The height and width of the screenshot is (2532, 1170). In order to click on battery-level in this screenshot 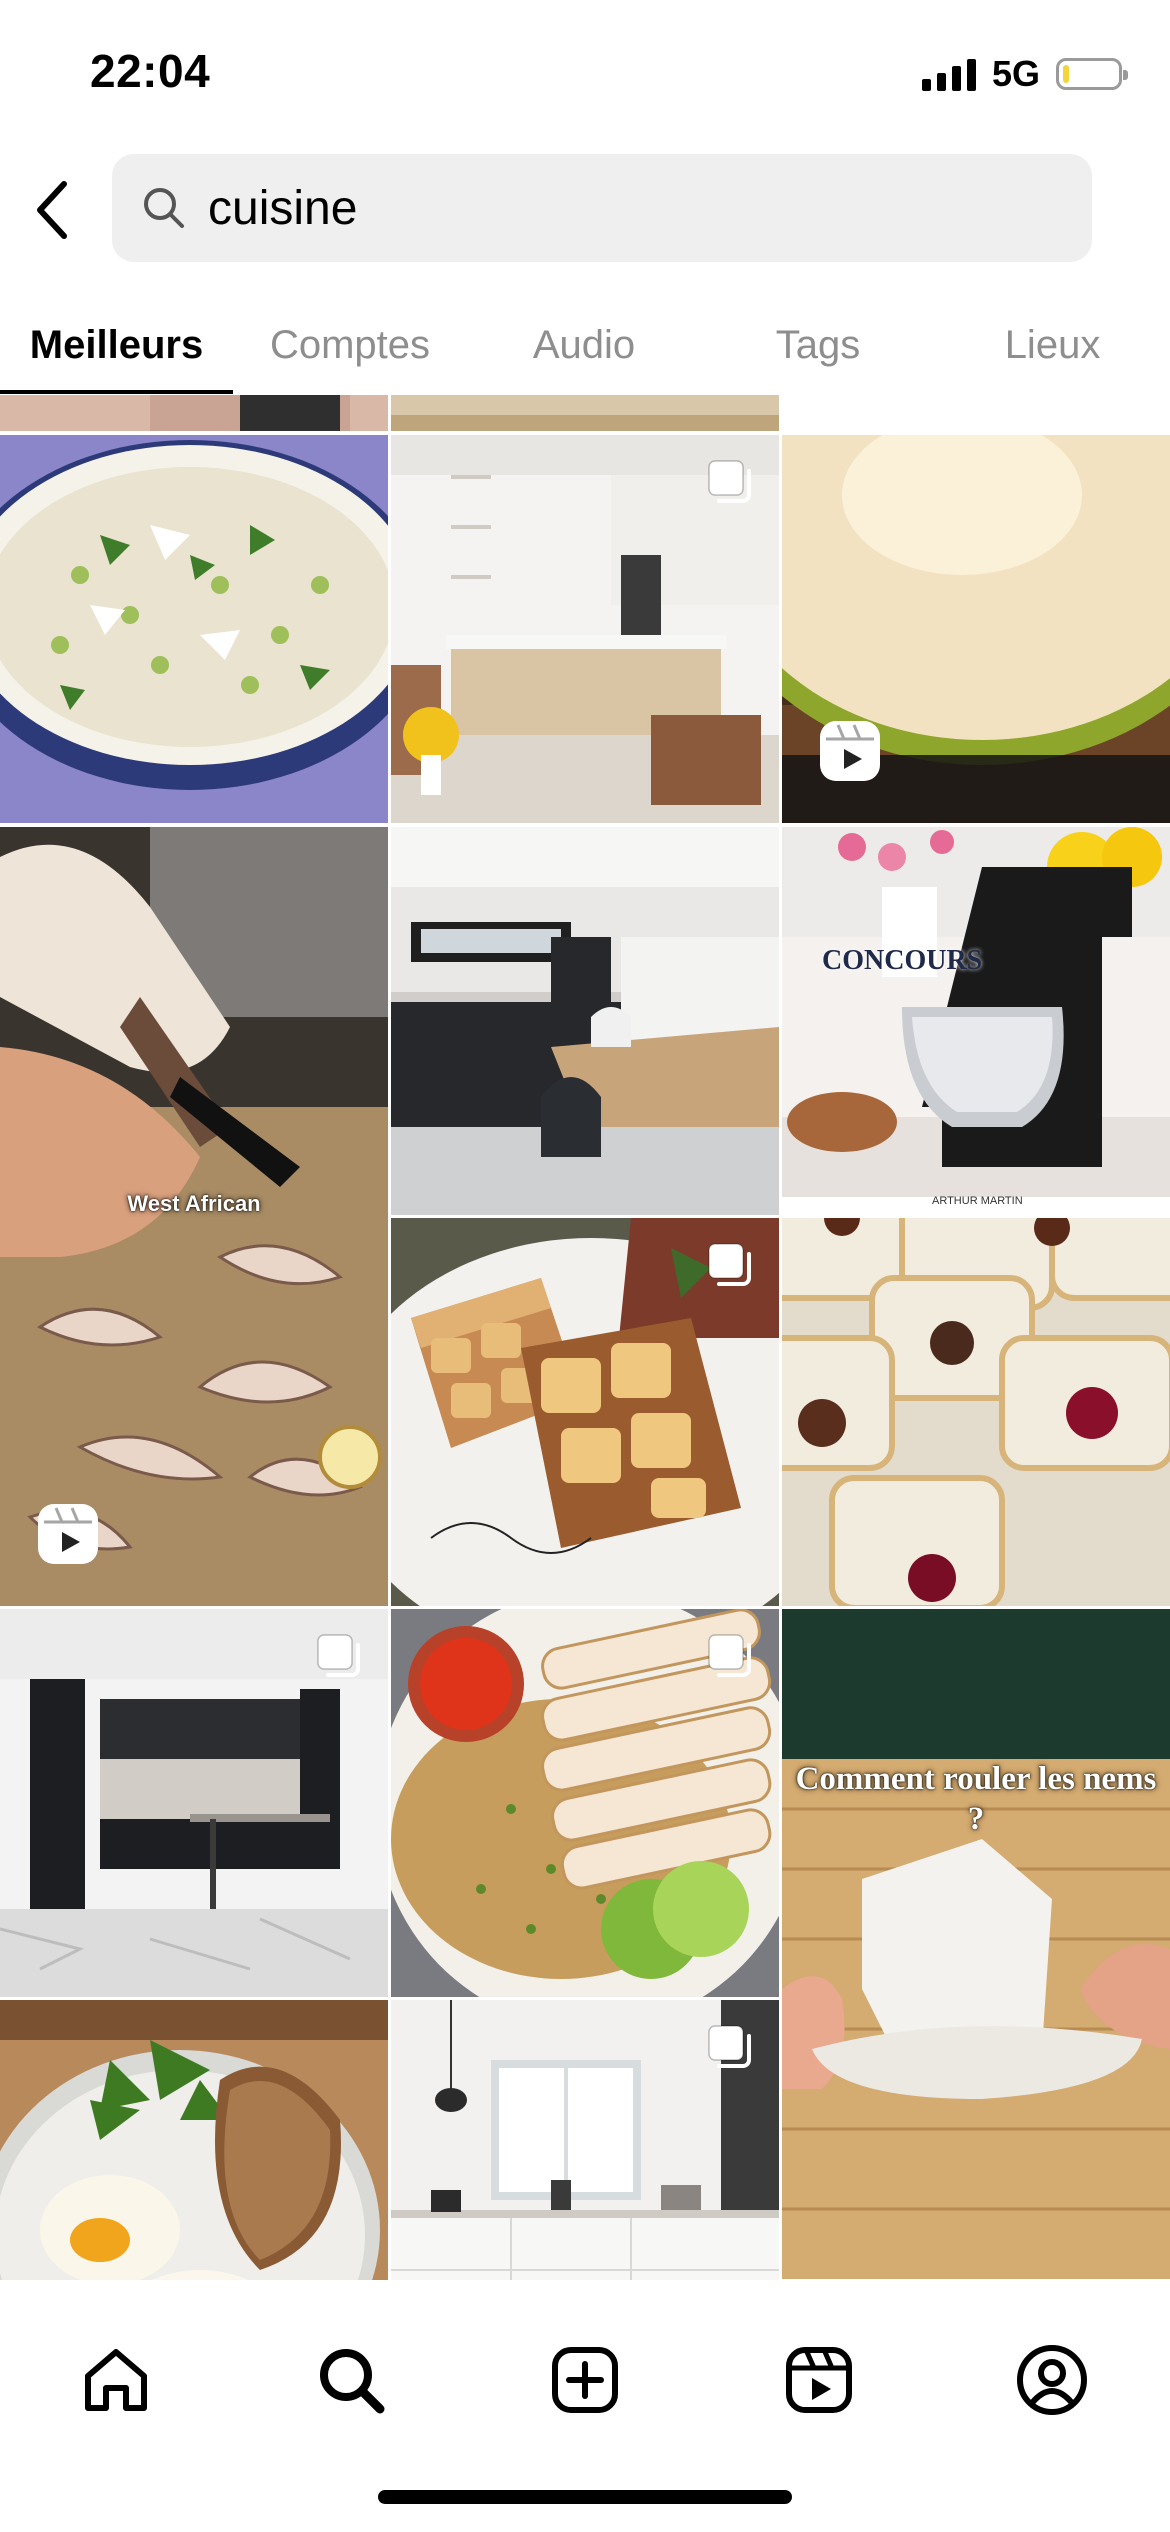, I will do `click(1066, 74)`.